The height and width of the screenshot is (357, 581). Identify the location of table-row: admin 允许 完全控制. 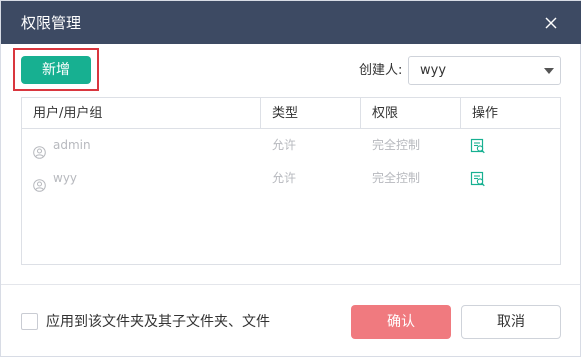
(291, 145).